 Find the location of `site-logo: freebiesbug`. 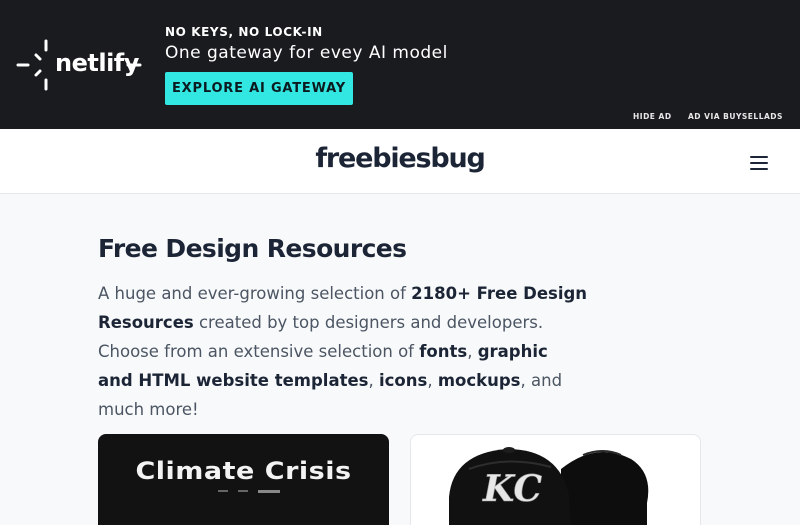

site-logo: freebiesbug is located at coordinates (400, 158).